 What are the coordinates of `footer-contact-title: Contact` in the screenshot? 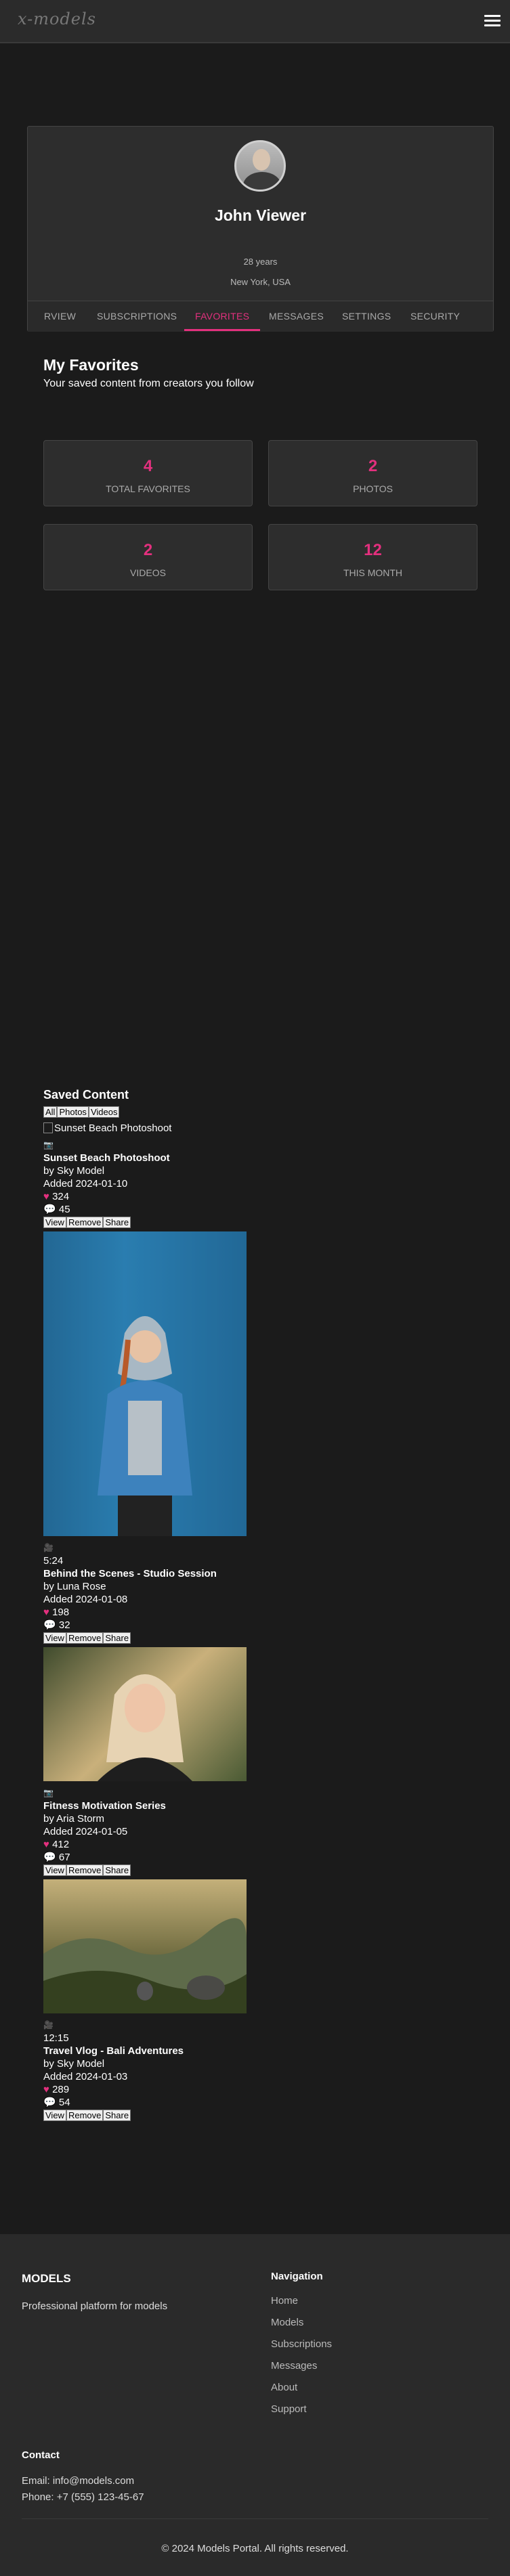 It's located at (41, 2455).